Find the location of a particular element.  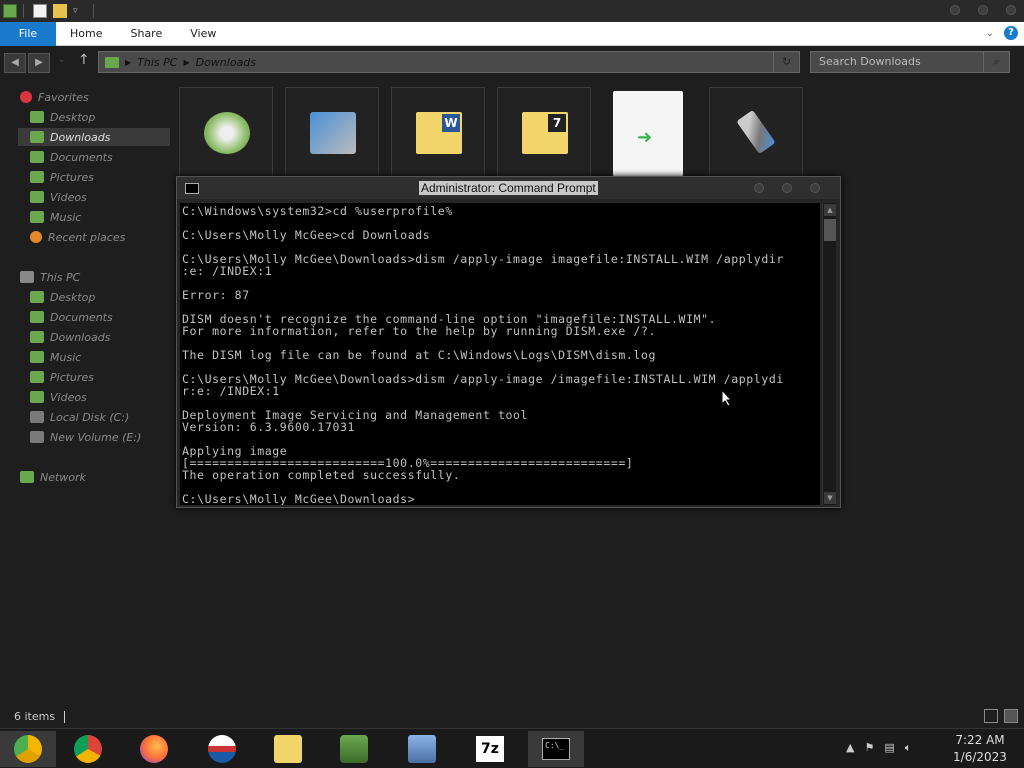

taskbar-command-prompt: C:\_ is located at coordinates (556, 749).